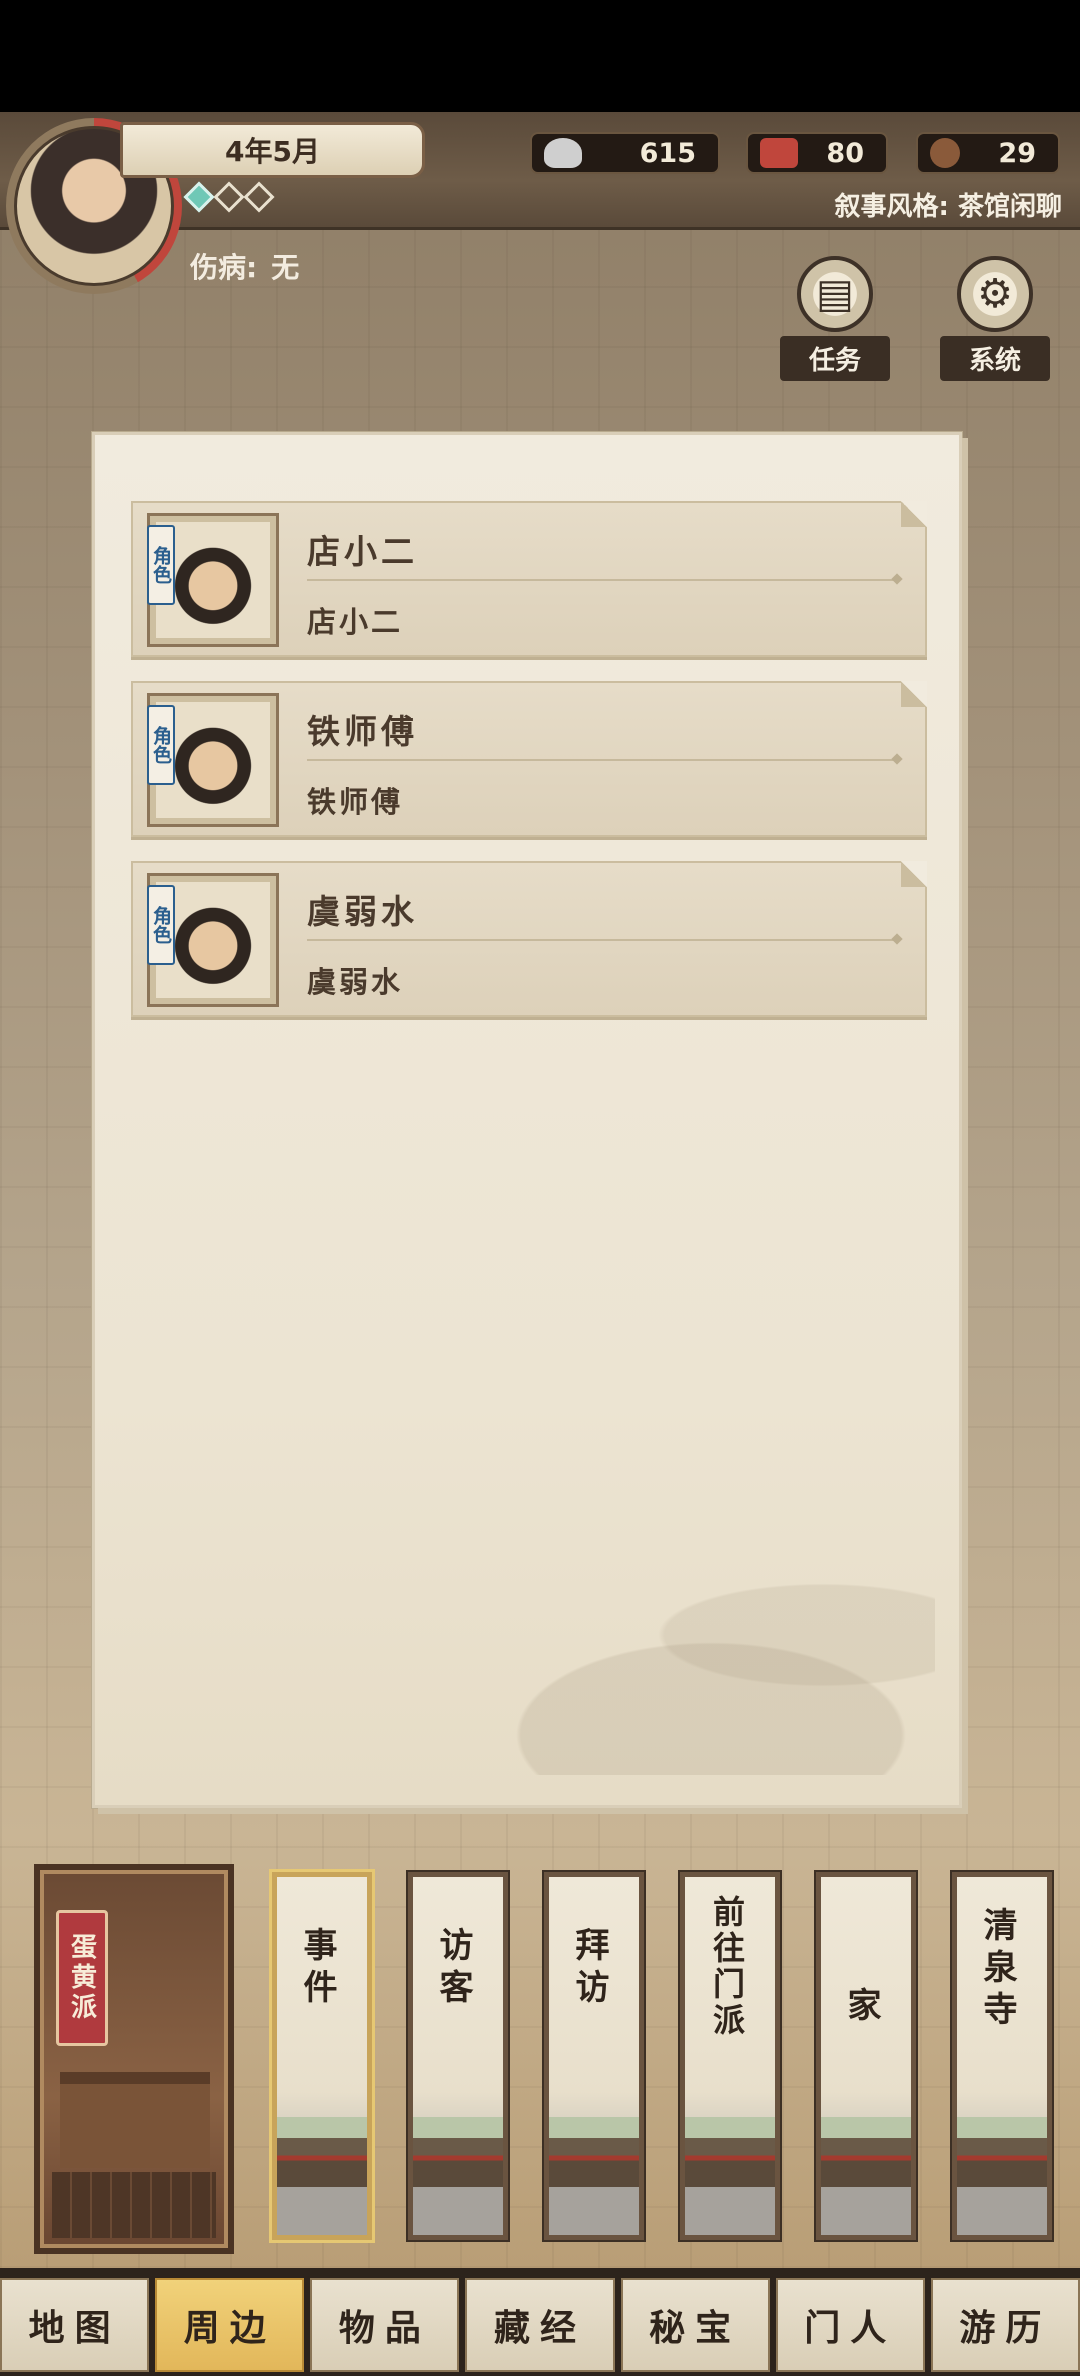 This screenshot has height=2376, width=1080. I want to click on tab-treasures: 秘宝, so click(695, 2325).